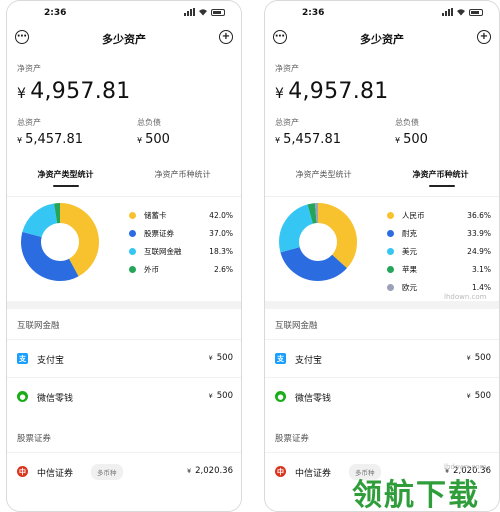 This screenshot has width=500, height=512. Describe the element at coordinates (107, 472) in the screenshot. I see `multi-currency-tag: 多币种` at that location.